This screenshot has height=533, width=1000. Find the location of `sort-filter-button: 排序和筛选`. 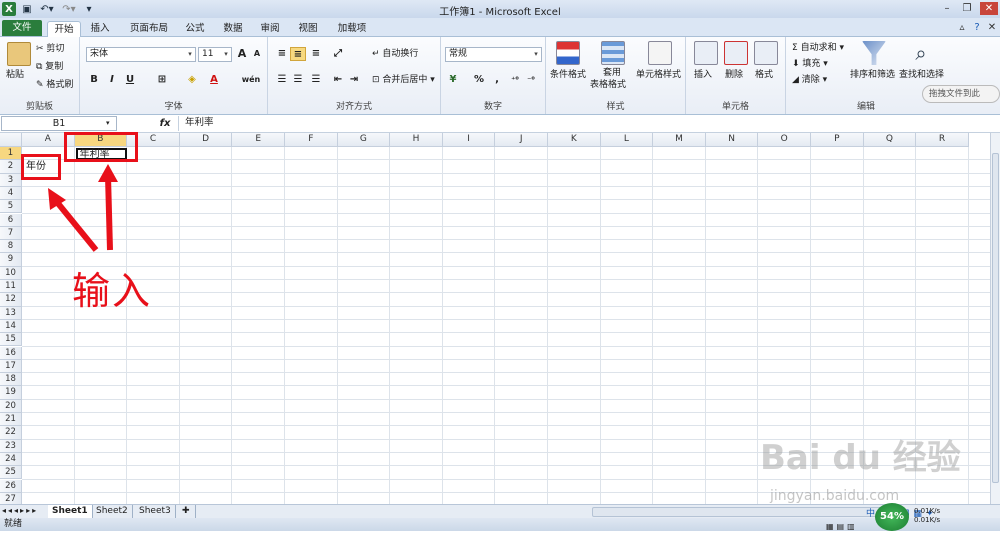

sort-filter-button: 排序和筛选 is located at coordinates (872, 75).